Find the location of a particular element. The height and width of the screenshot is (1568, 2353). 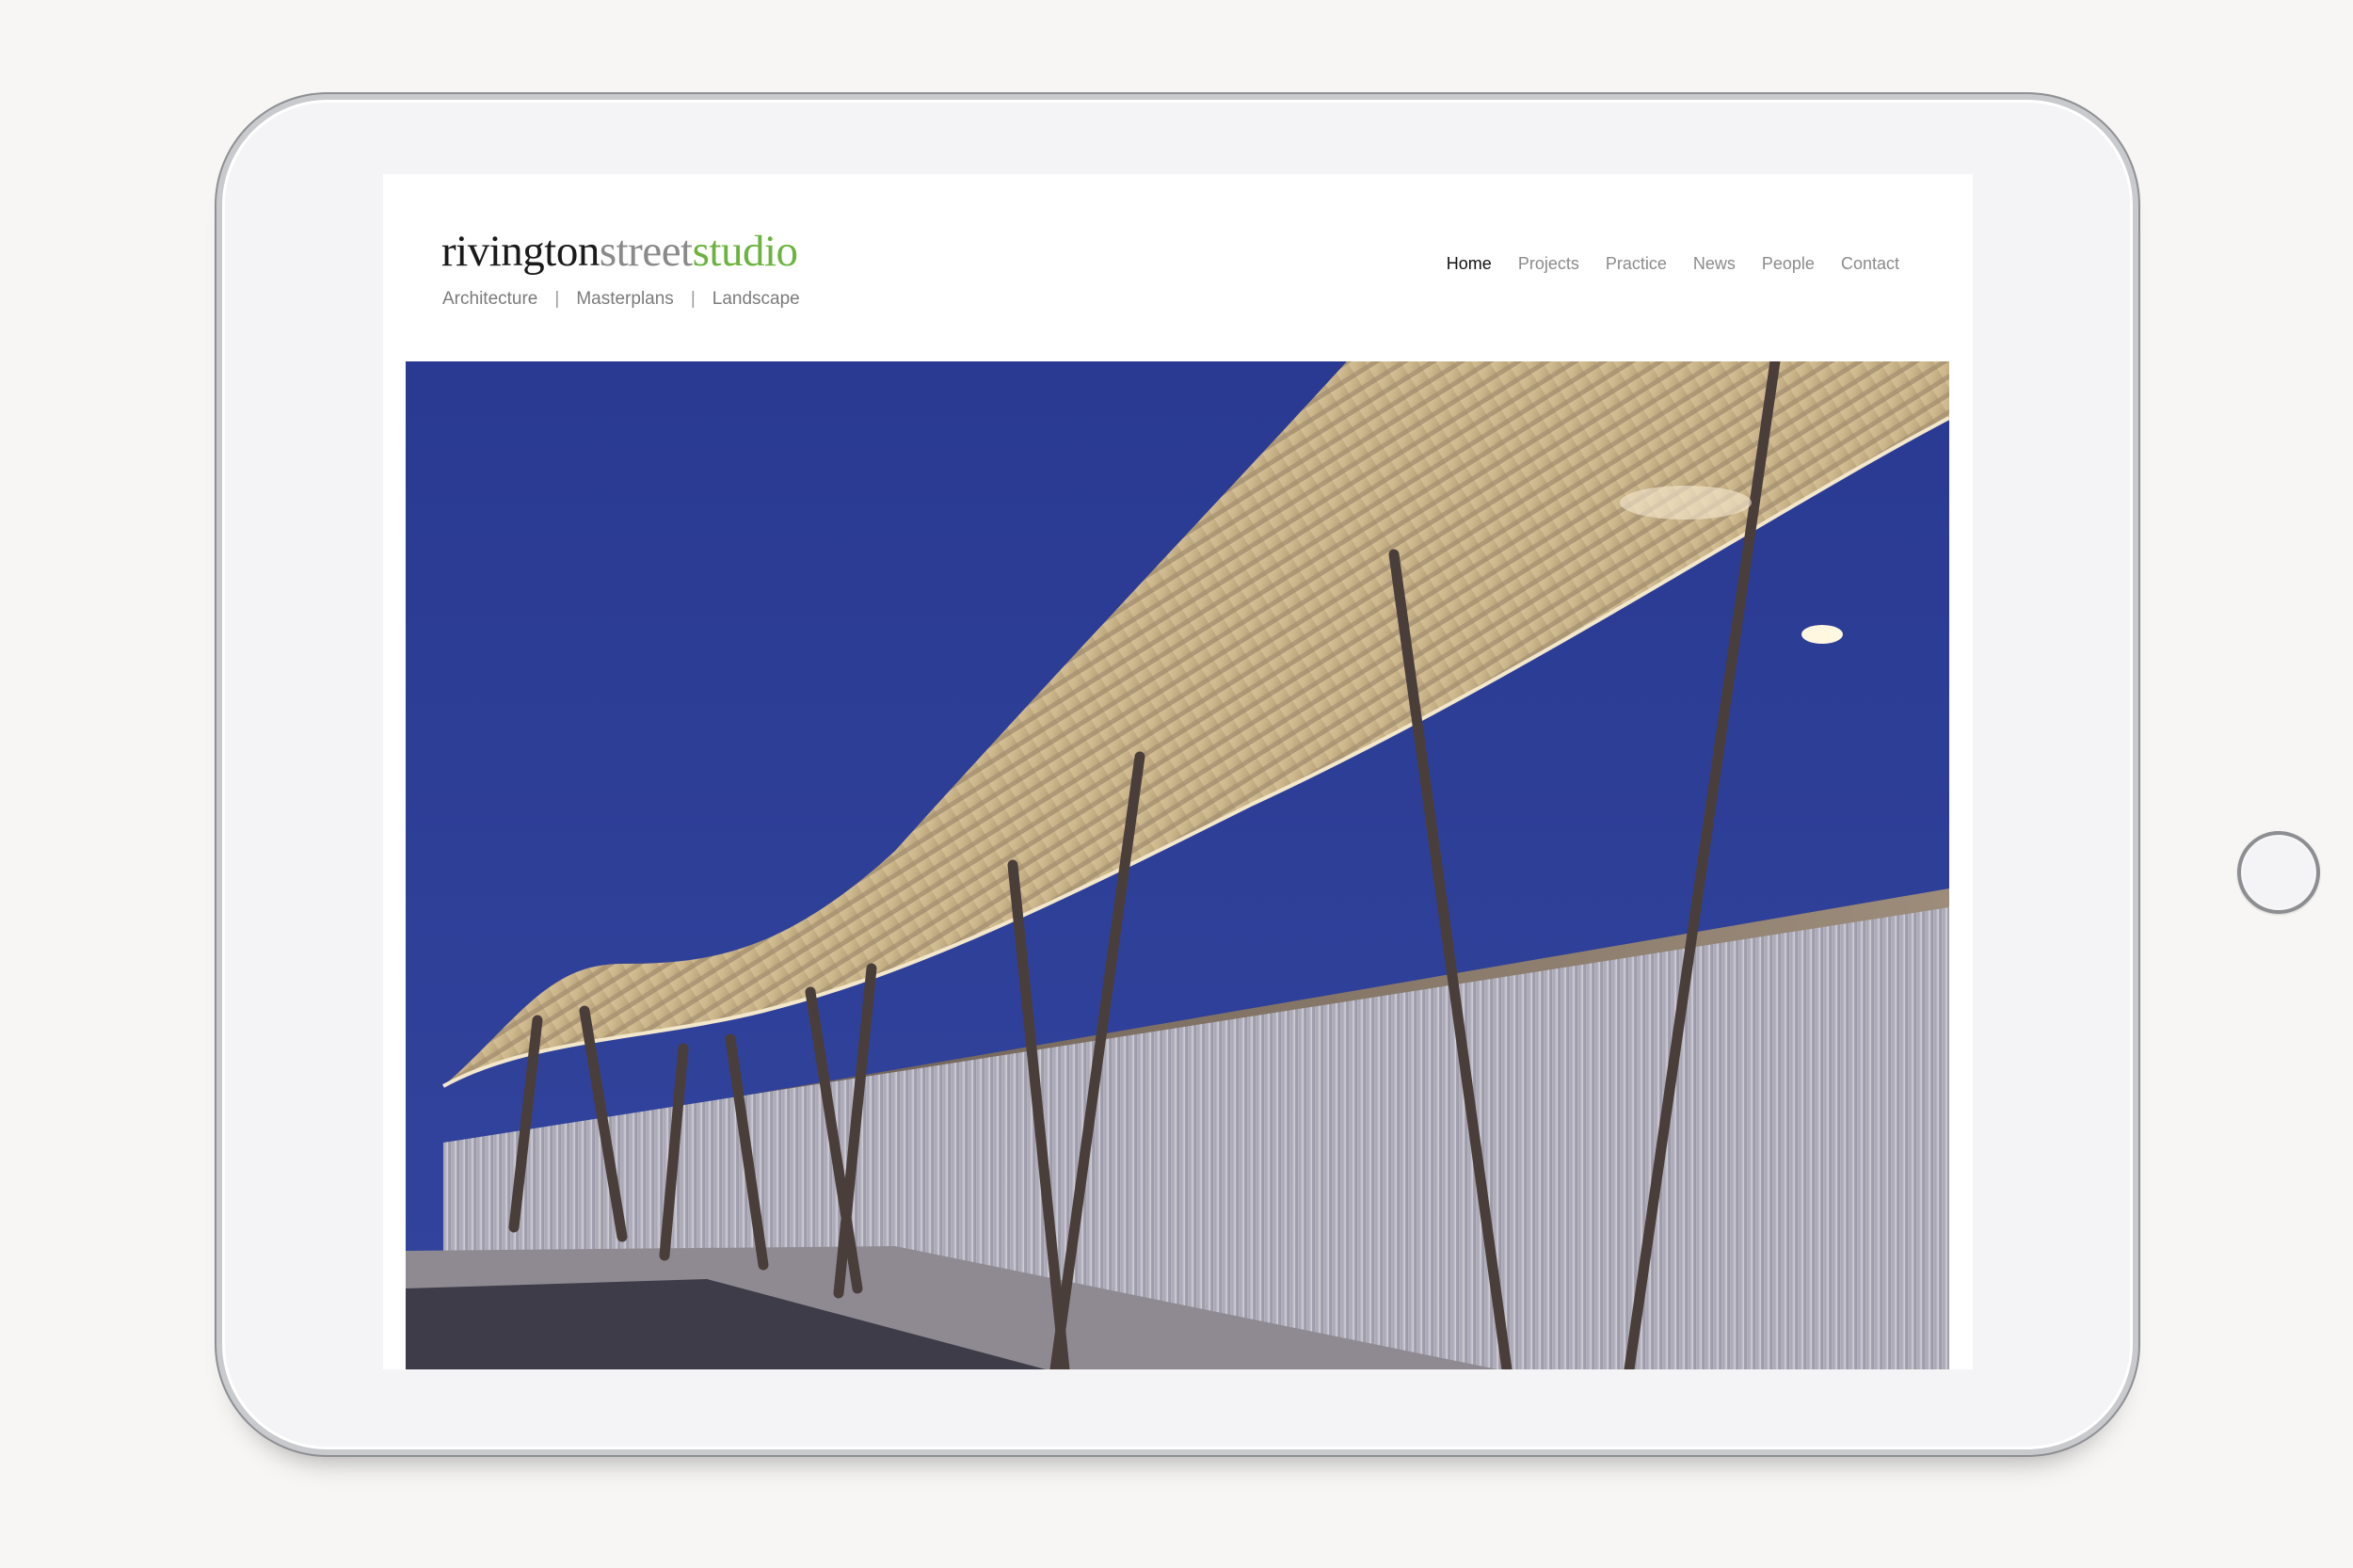

logo-word-rivington: rivington is located at coordinates (520, 251).